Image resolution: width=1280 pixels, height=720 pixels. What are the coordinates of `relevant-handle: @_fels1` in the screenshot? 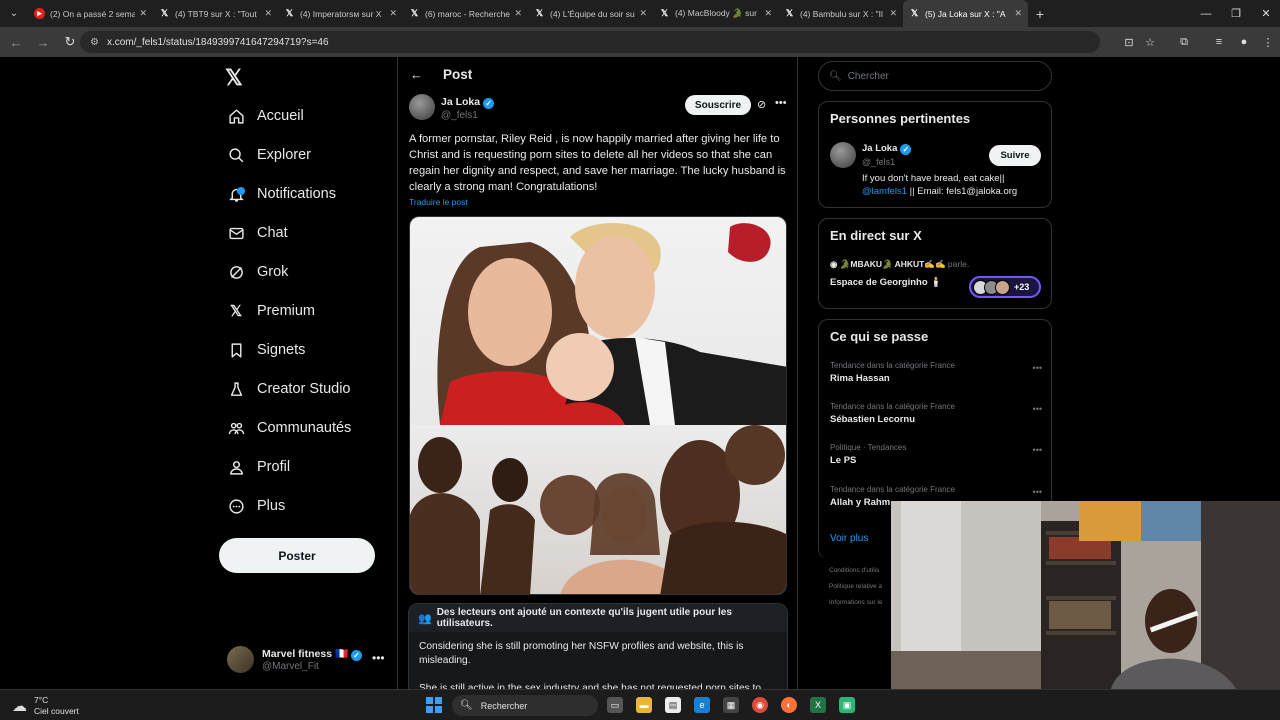 It's located at (878, 162).